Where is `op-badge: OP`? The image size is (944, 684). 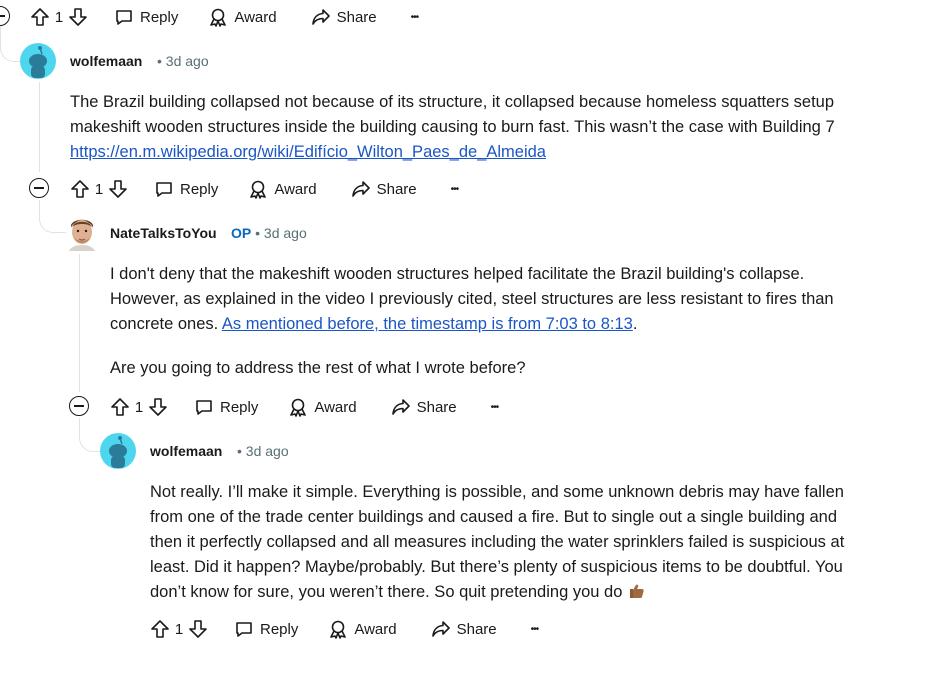
op-badge: OP is located at coordinates (241, 233).